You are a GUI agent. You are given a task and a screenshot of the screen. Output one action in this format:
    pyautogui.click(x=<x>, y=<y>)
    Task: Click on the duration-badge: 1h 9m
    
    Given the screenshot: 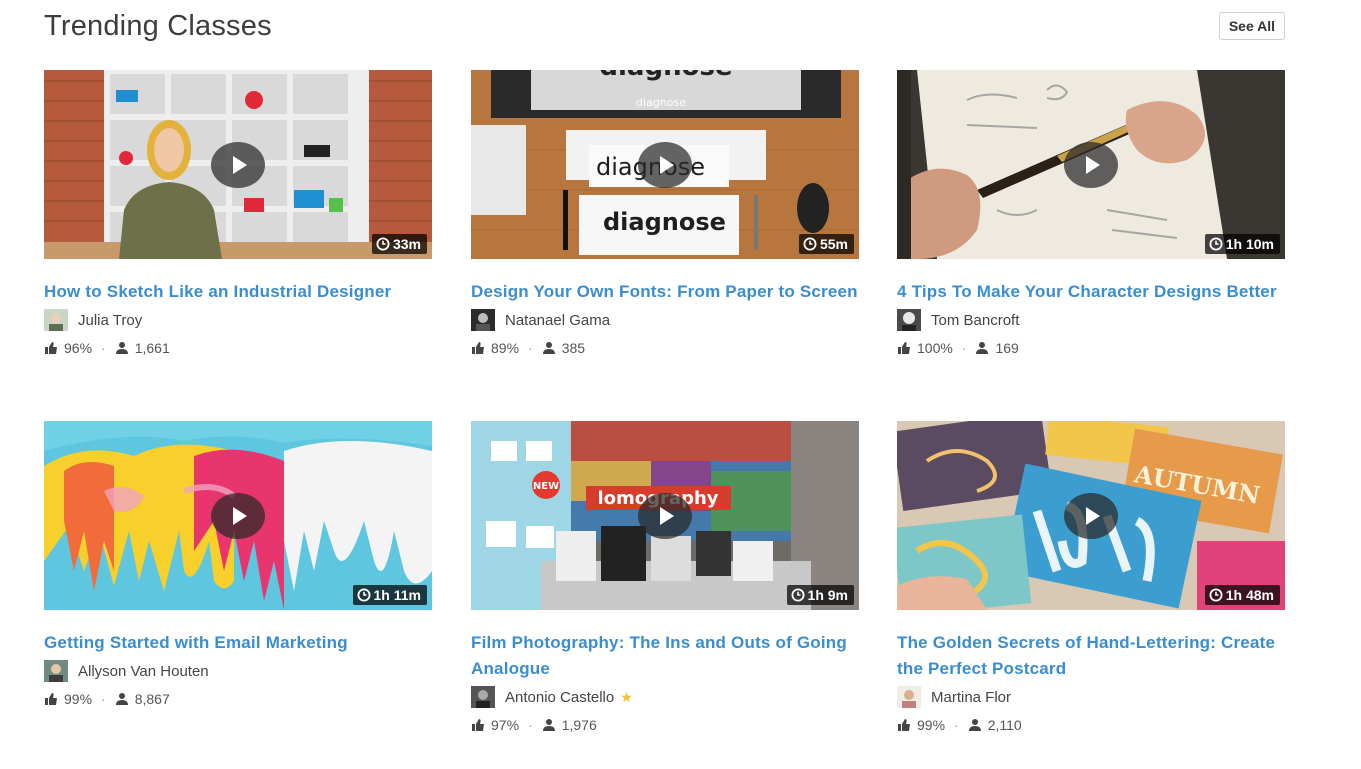 What is the action you would take?
    pyautogui.click(x=820, y=595)
    